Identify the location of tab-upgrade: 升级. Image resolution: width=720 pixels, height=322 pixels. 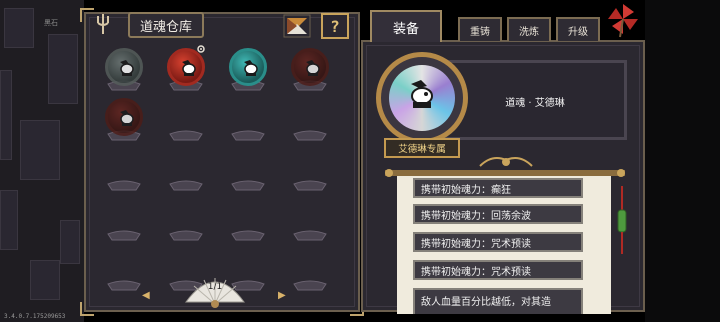
(578, 29).